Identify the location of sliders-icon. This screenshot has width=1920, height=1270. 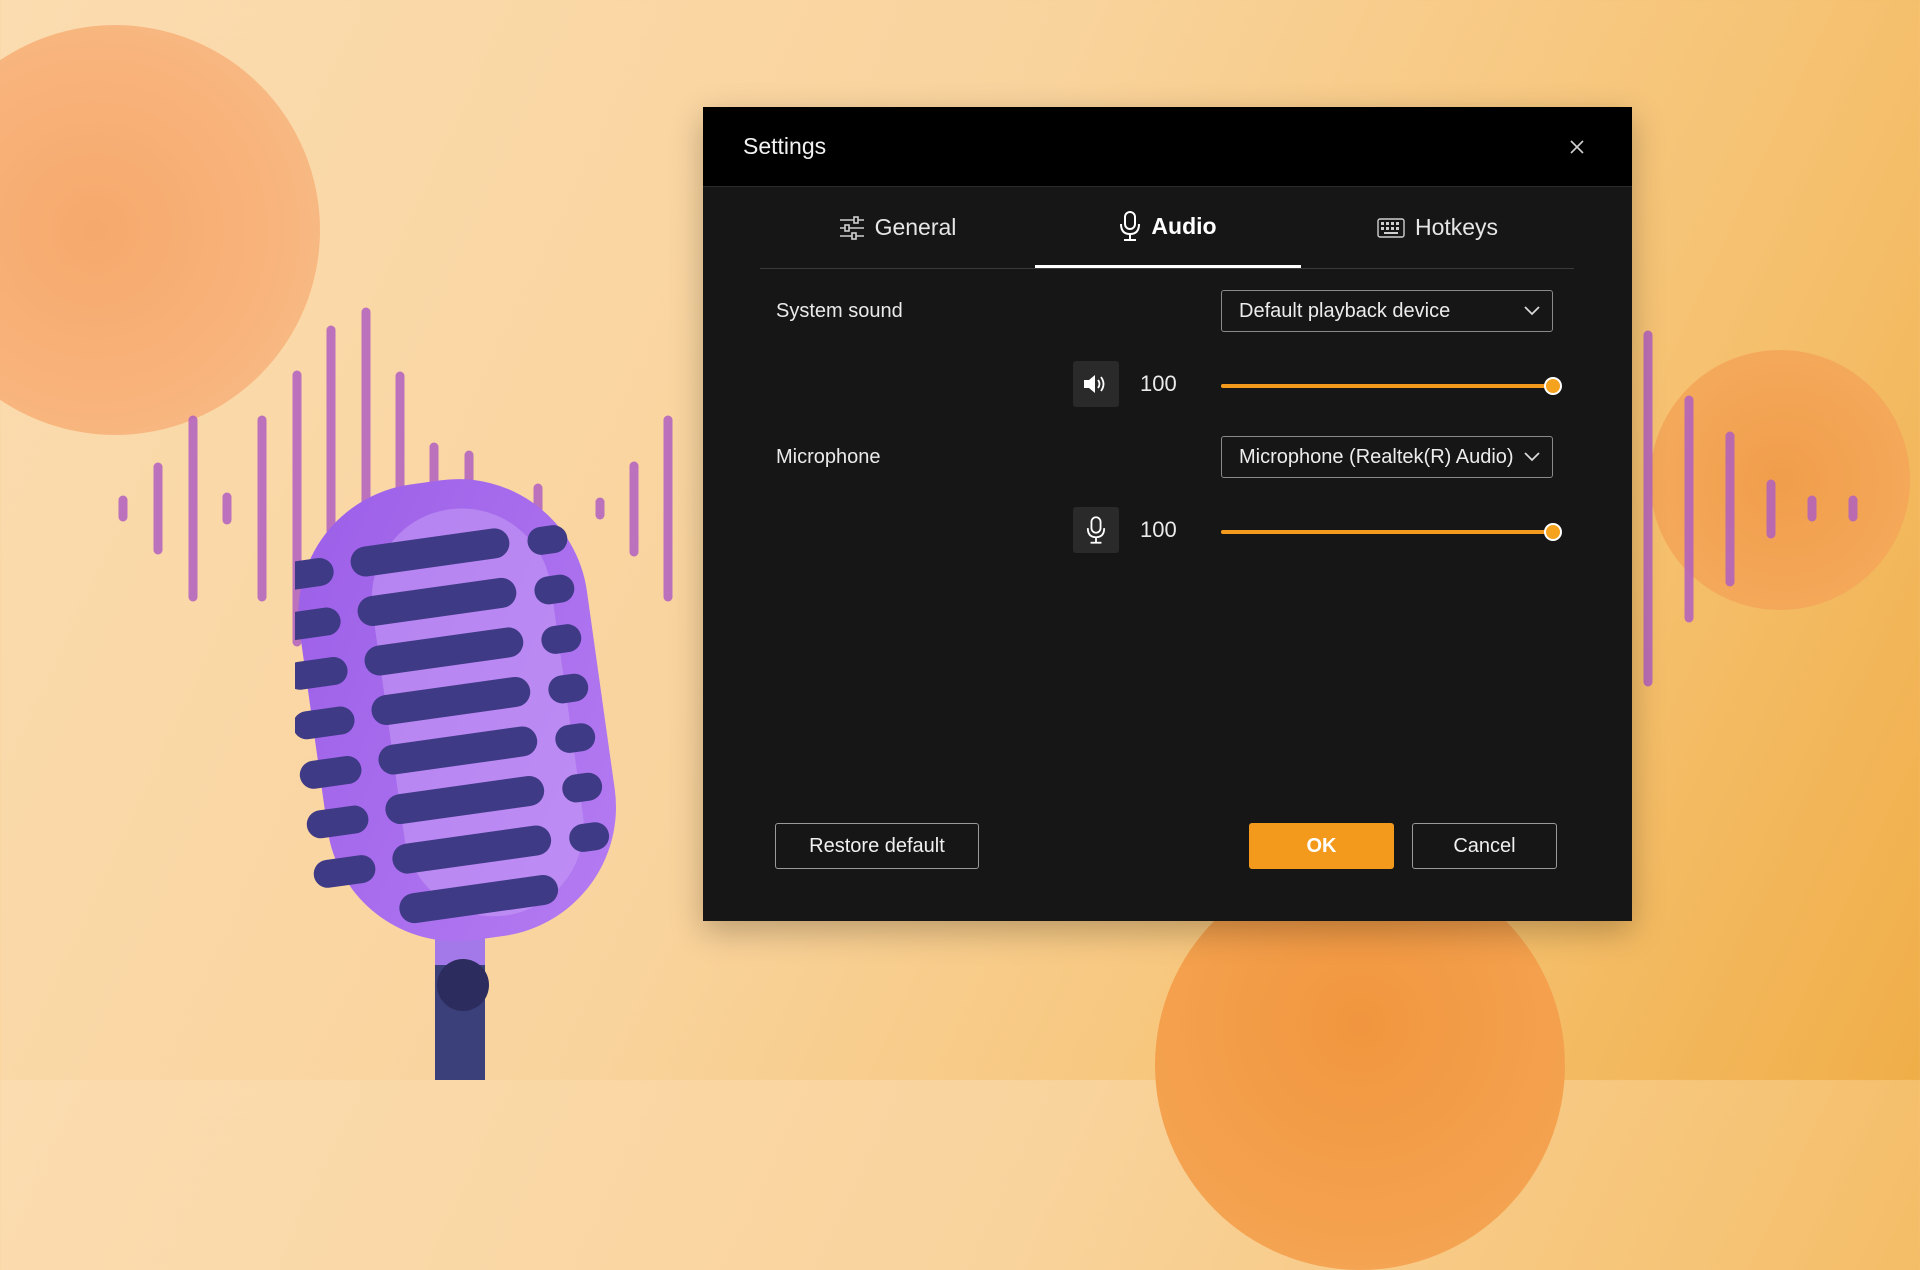
(851, 227).